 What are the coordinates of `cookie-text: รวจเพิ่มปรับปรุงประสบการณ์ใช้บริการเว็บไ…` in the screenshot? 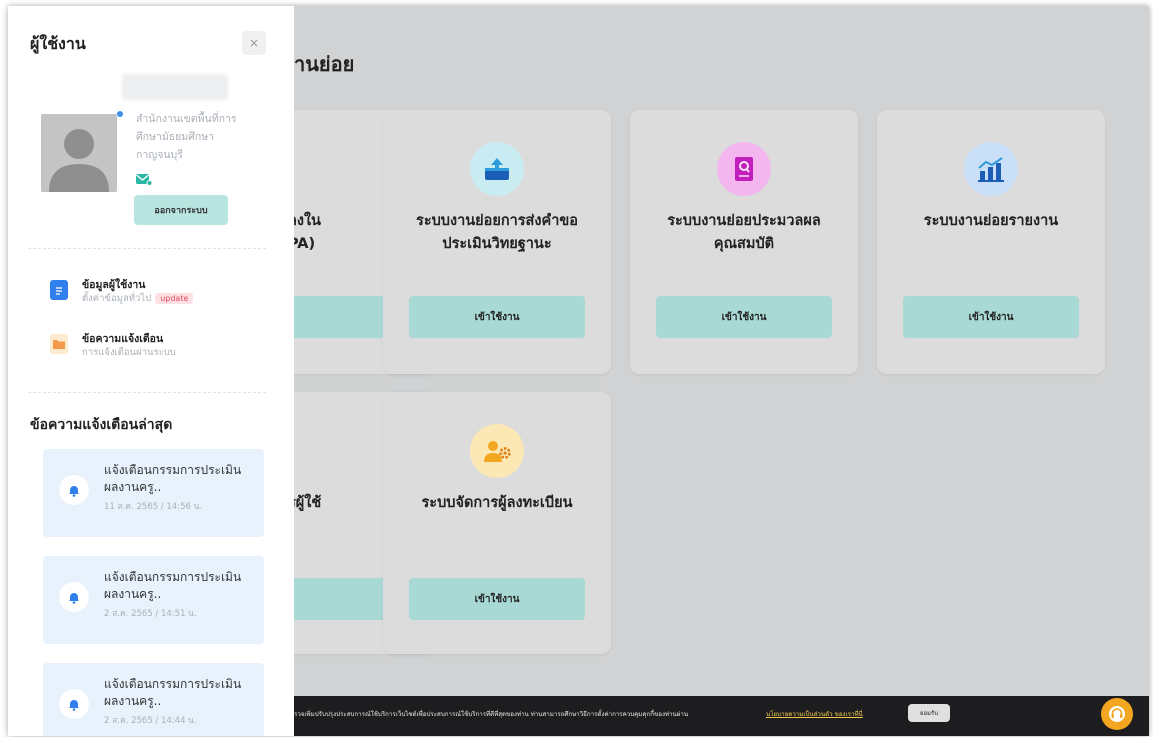 It's located at (491, 714).